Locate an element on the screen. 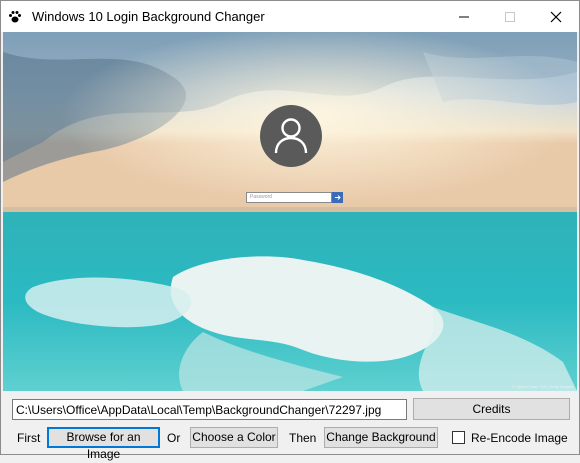 The height and width of the screenshot is (463, 580). maximize-button is located at coordinates (510, 16).